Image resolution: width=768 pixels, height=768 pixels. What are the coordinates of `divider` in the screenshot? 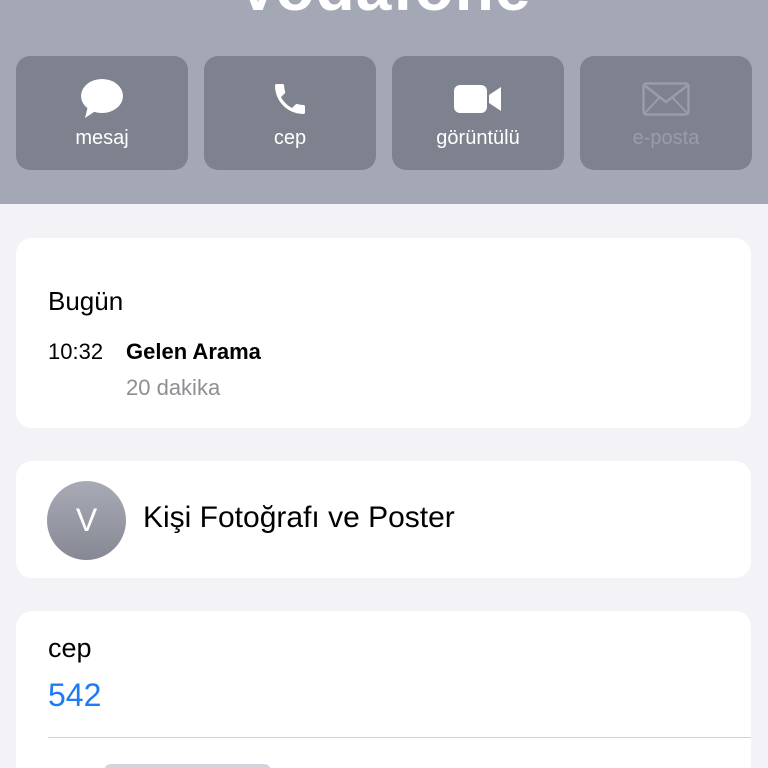 It's located at (399, 737).